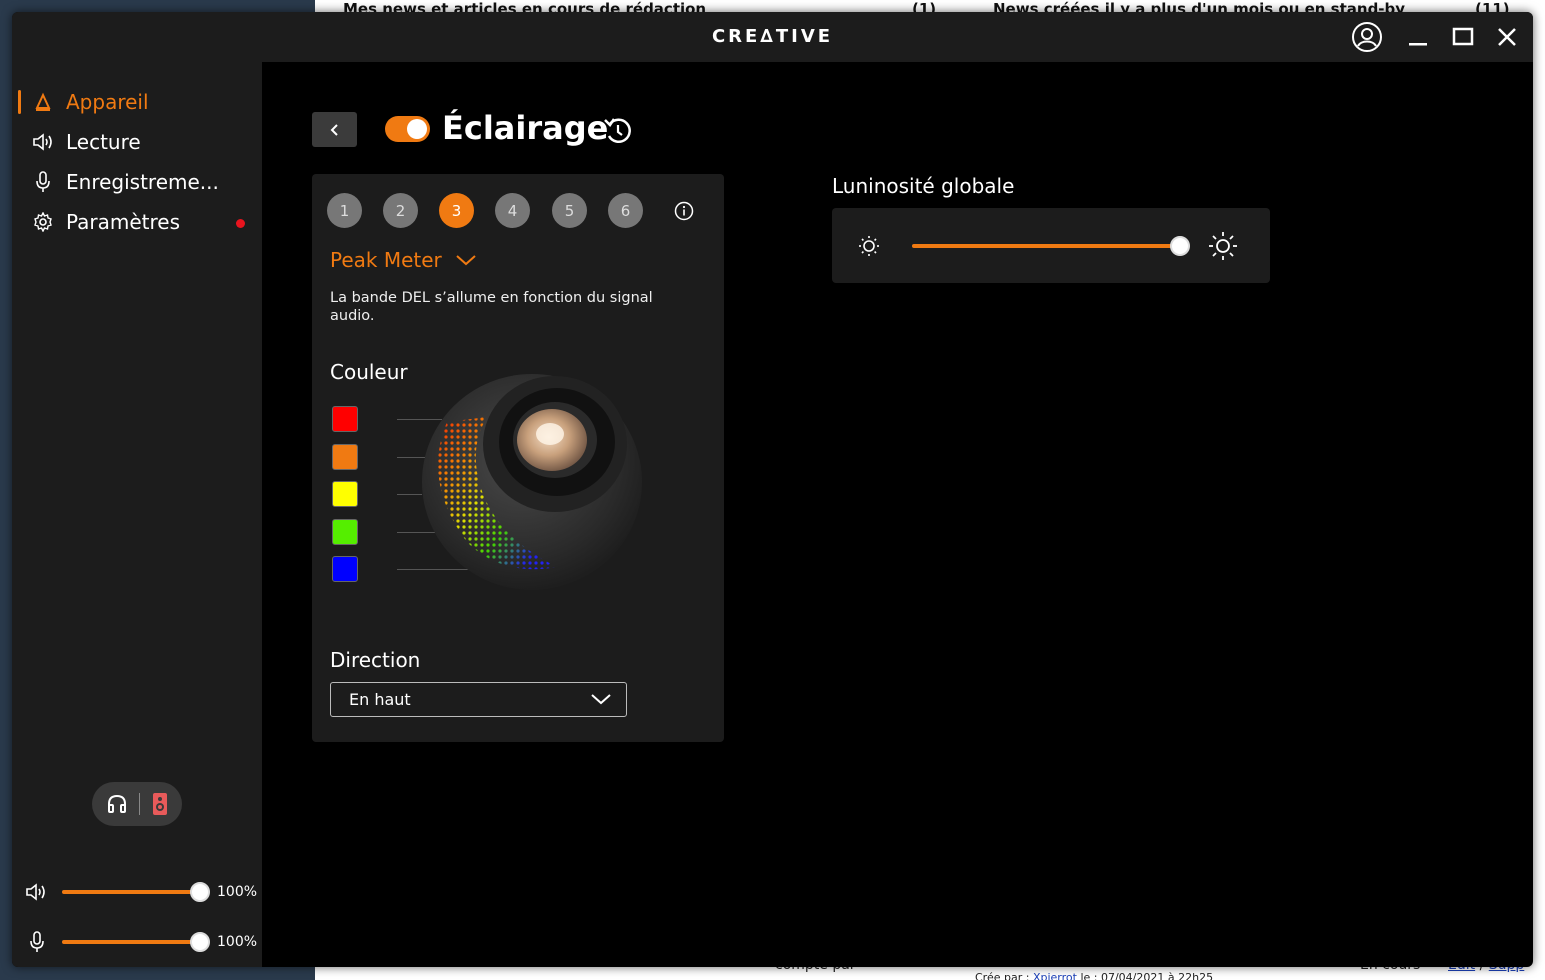 This screenshot has width=1545, height=980. I want to click on brightness-panel, so click(1051, 245).